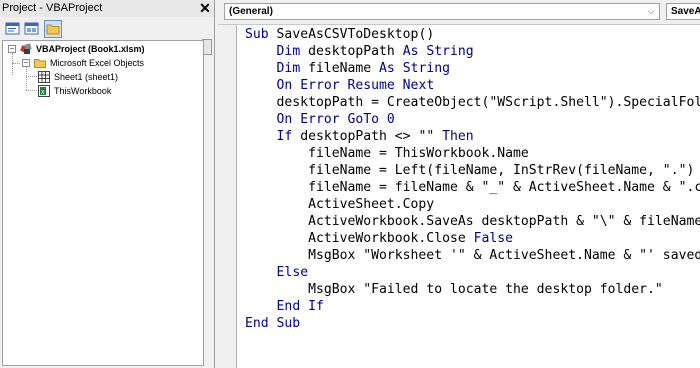 Image resolution: width=700 pixels, height=368 pixels. I want to click on chevron-down-icon: ⌵, so click(651, 11).